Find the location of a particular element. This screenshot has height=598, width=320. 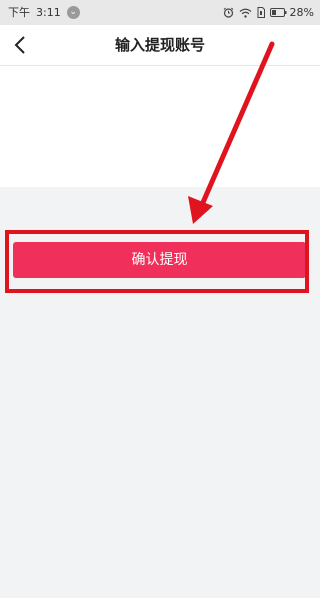

battery-icon is located at coordinates (278, 12).